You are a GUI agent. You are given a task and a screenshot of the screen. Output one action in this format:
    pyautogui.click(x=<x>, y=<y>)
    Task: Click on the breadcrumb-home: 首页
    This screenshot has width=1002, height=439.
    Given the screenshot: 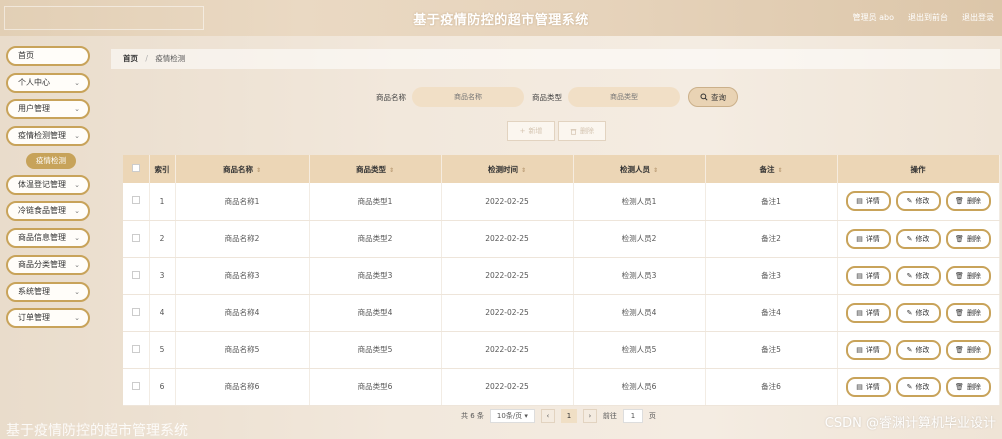 What is the action you would take?
    pyautogui.click(x=130, y=58)
    